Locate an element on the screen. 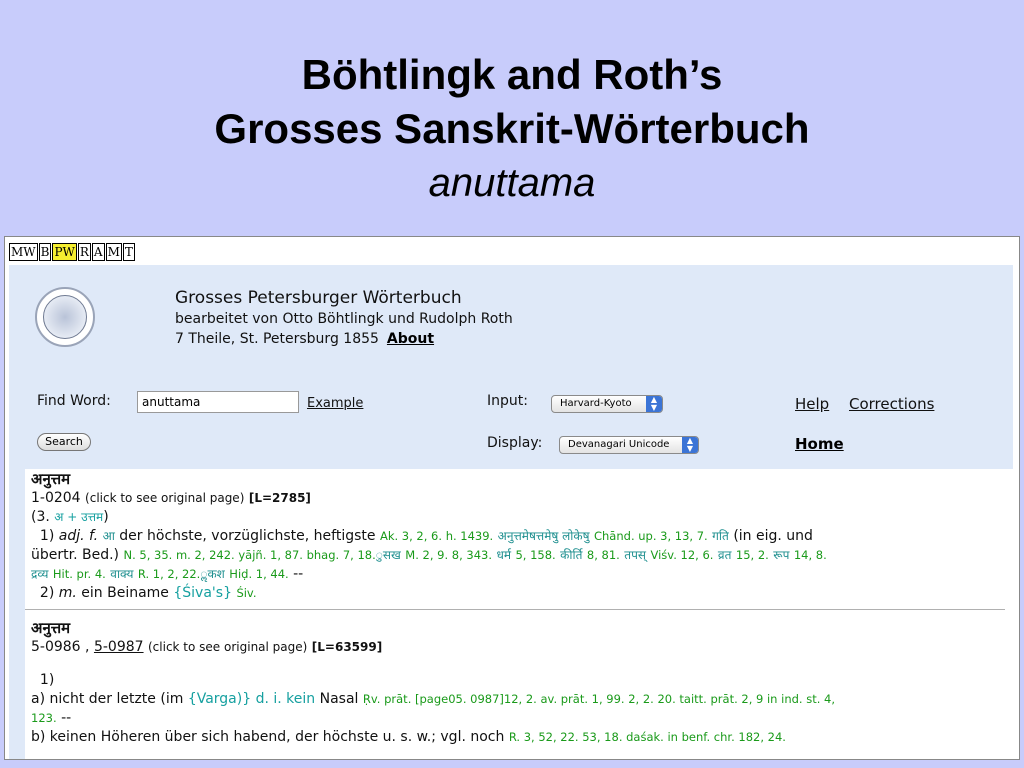 This screenshot has height=768, width=1024. citation: Hiḍ. 1, 44. is located at coordinates (259, 574).